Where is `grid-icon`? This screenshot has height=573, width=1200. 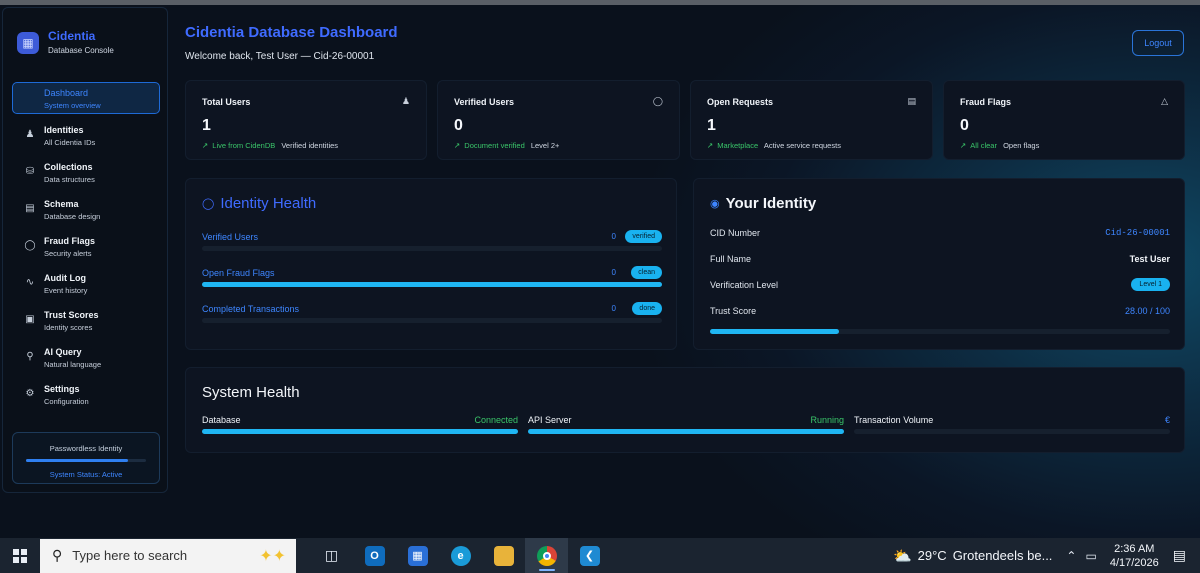
grid-icon is located at coordinates (30, 98).